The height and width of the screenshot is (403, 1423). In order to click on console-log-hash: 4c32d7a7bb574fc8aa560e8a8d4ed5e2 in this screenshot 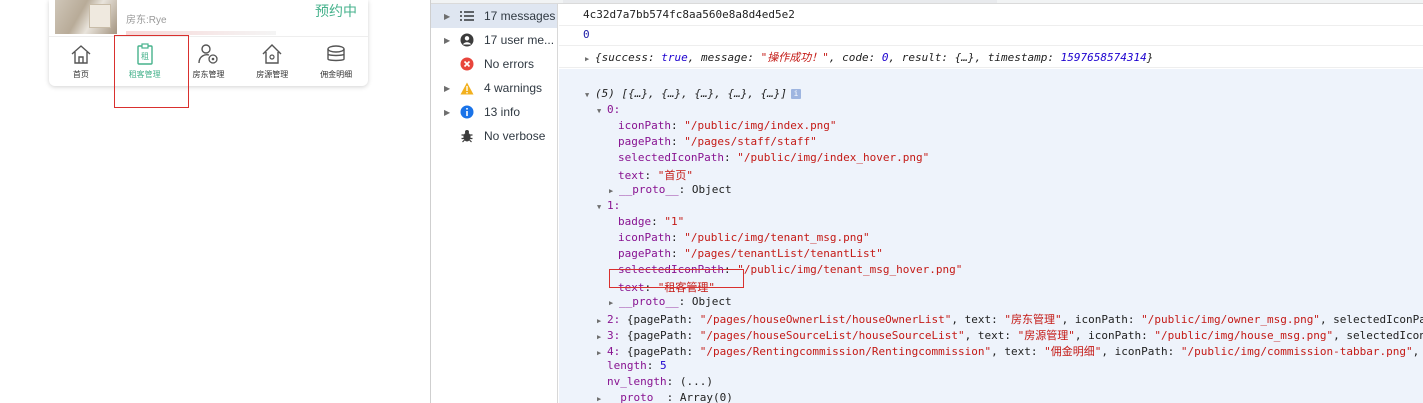, I will do `click(991, 14)`.